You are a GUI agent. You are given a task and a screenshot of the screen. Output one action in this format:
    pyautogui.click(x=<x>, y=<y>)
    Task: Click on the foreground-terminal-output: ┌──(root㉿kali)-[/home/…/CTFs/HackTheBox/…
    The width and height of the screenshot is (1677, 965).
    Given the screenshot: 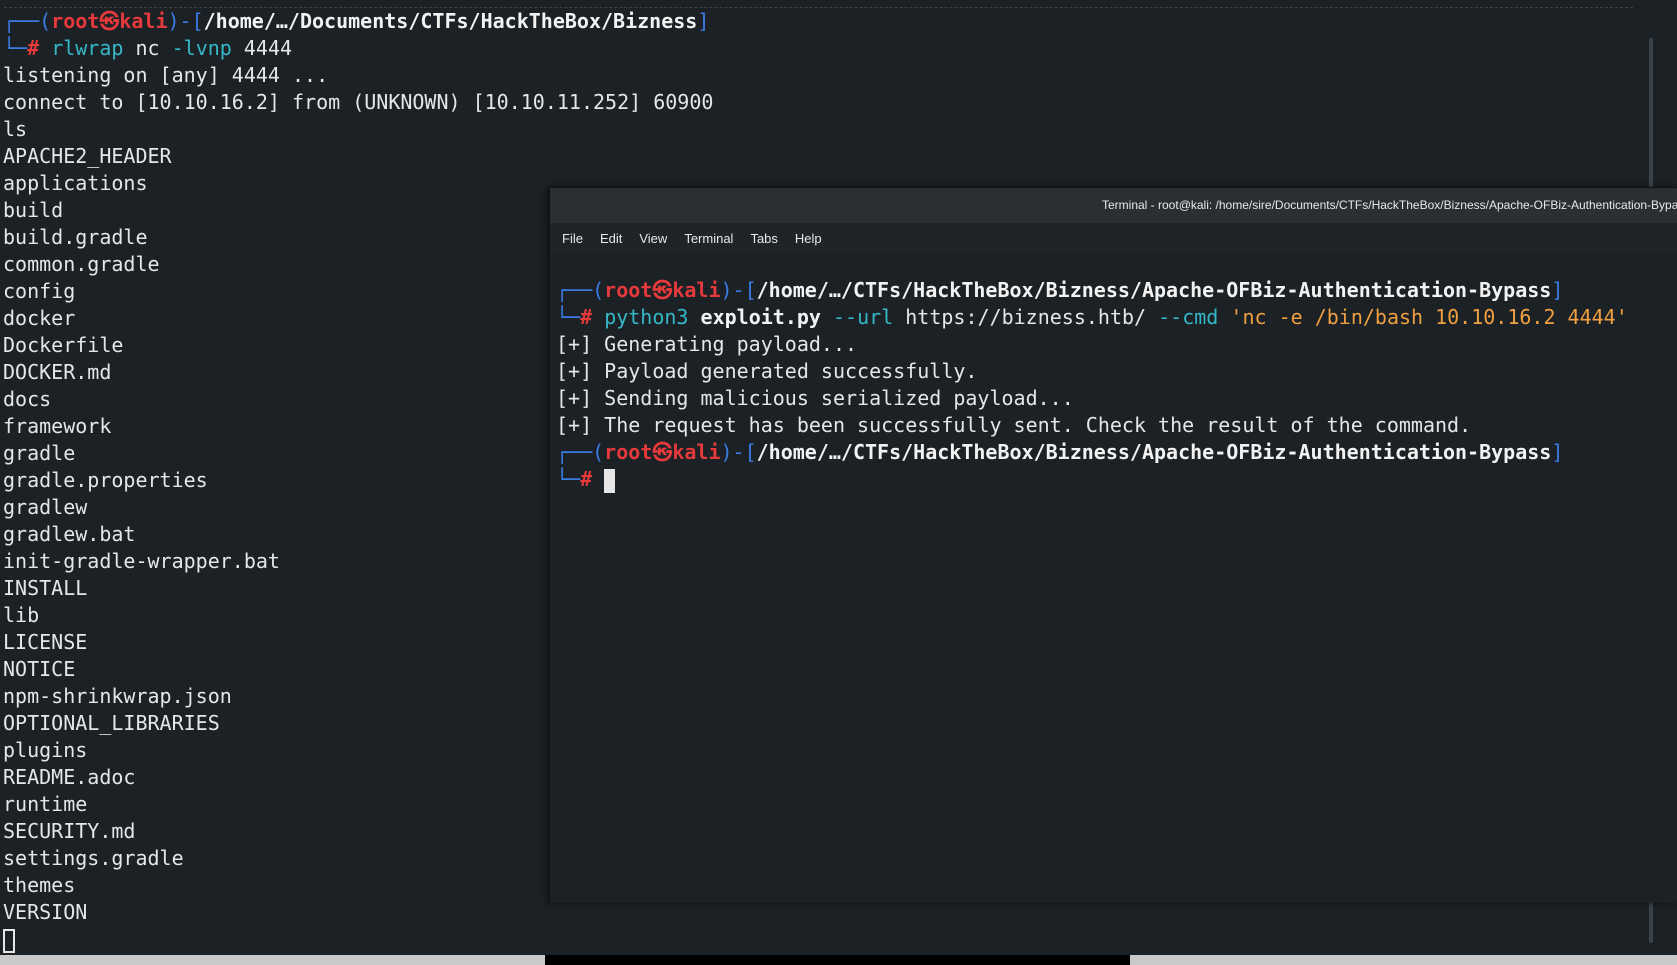 What is the action you would take?
    pyautogui.click(x=1092, y=385)
    